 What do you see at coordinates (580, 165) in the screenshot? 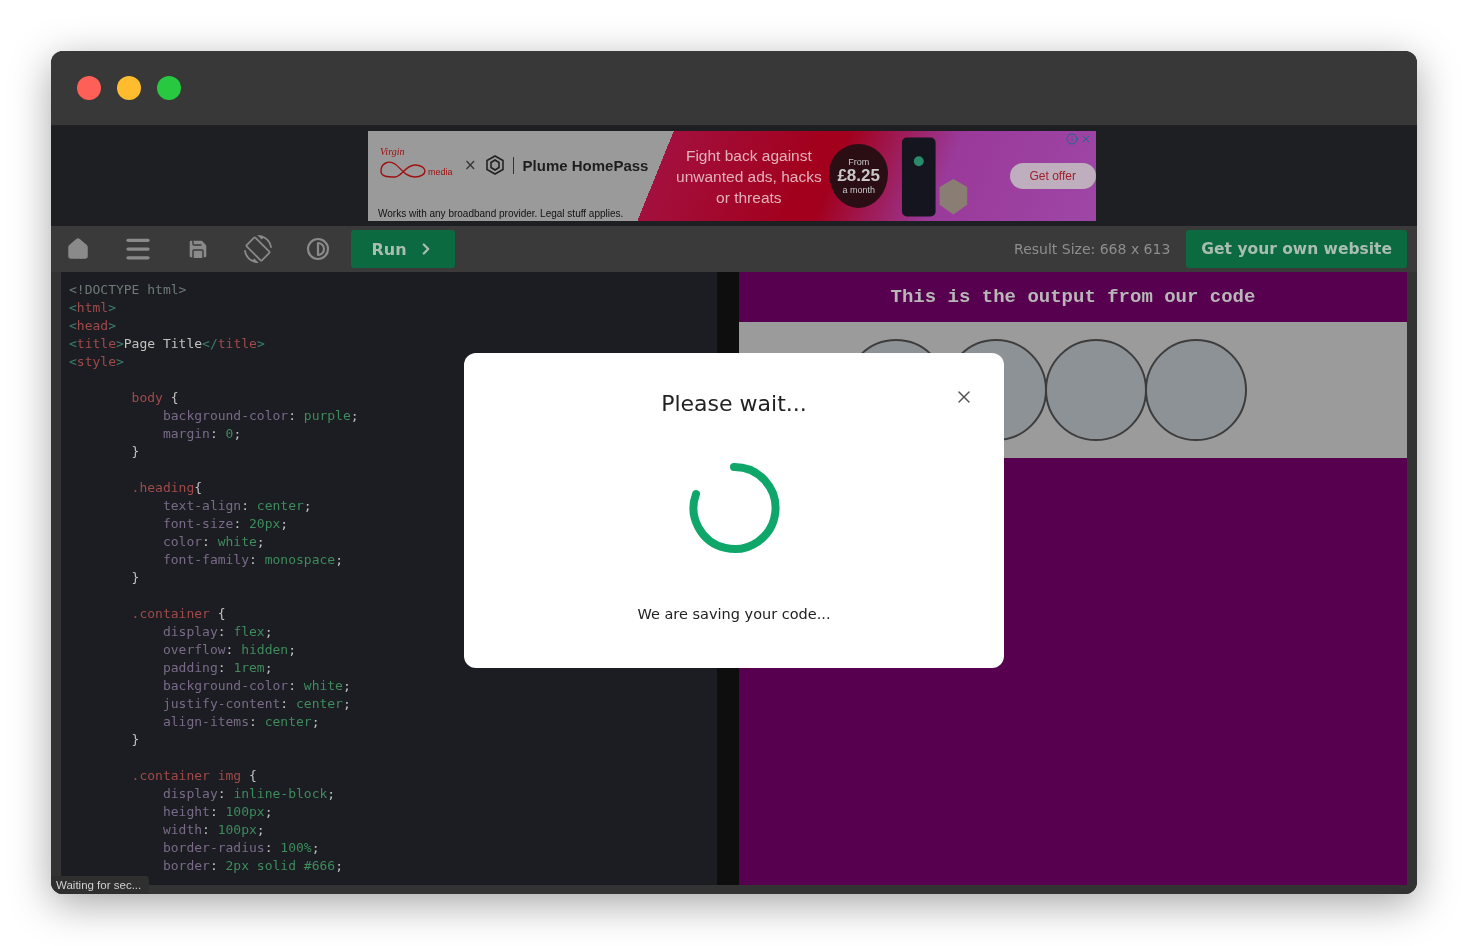
I see `brand-name: Plume HomePass` at bounding box center [580, 165].